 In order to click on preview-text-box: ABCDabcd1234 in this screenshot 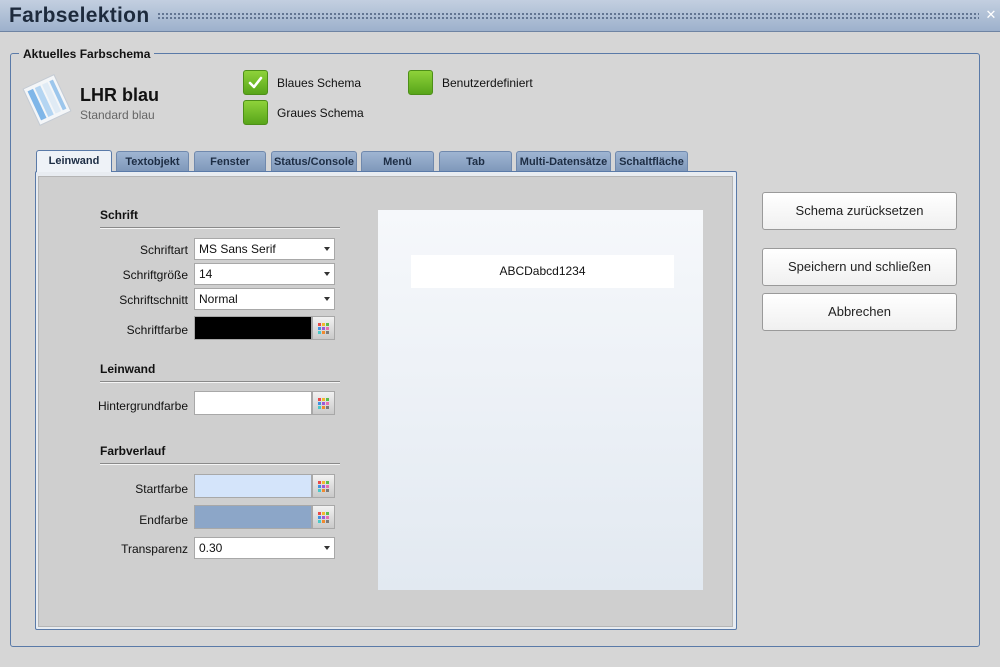, I will do `click(542, 271)`.